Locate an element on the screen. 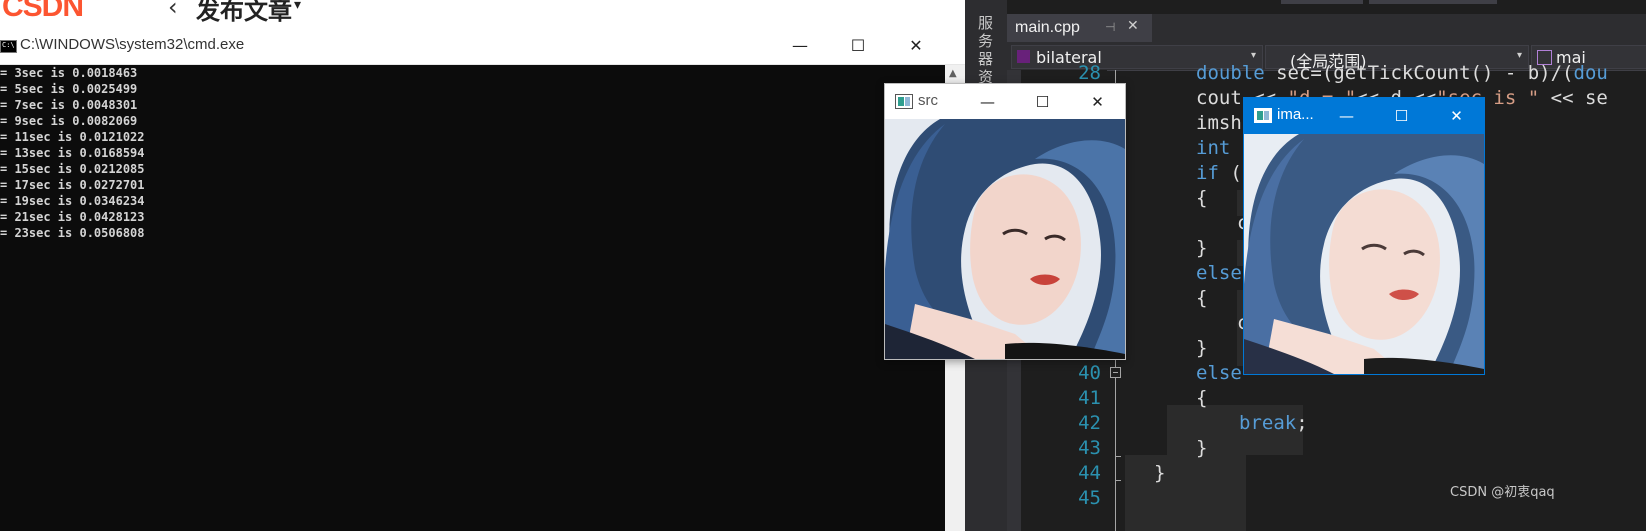 The height and width of the screenshot is (531, 1646). line-number: 44 is located at coordinates (1089, 473).